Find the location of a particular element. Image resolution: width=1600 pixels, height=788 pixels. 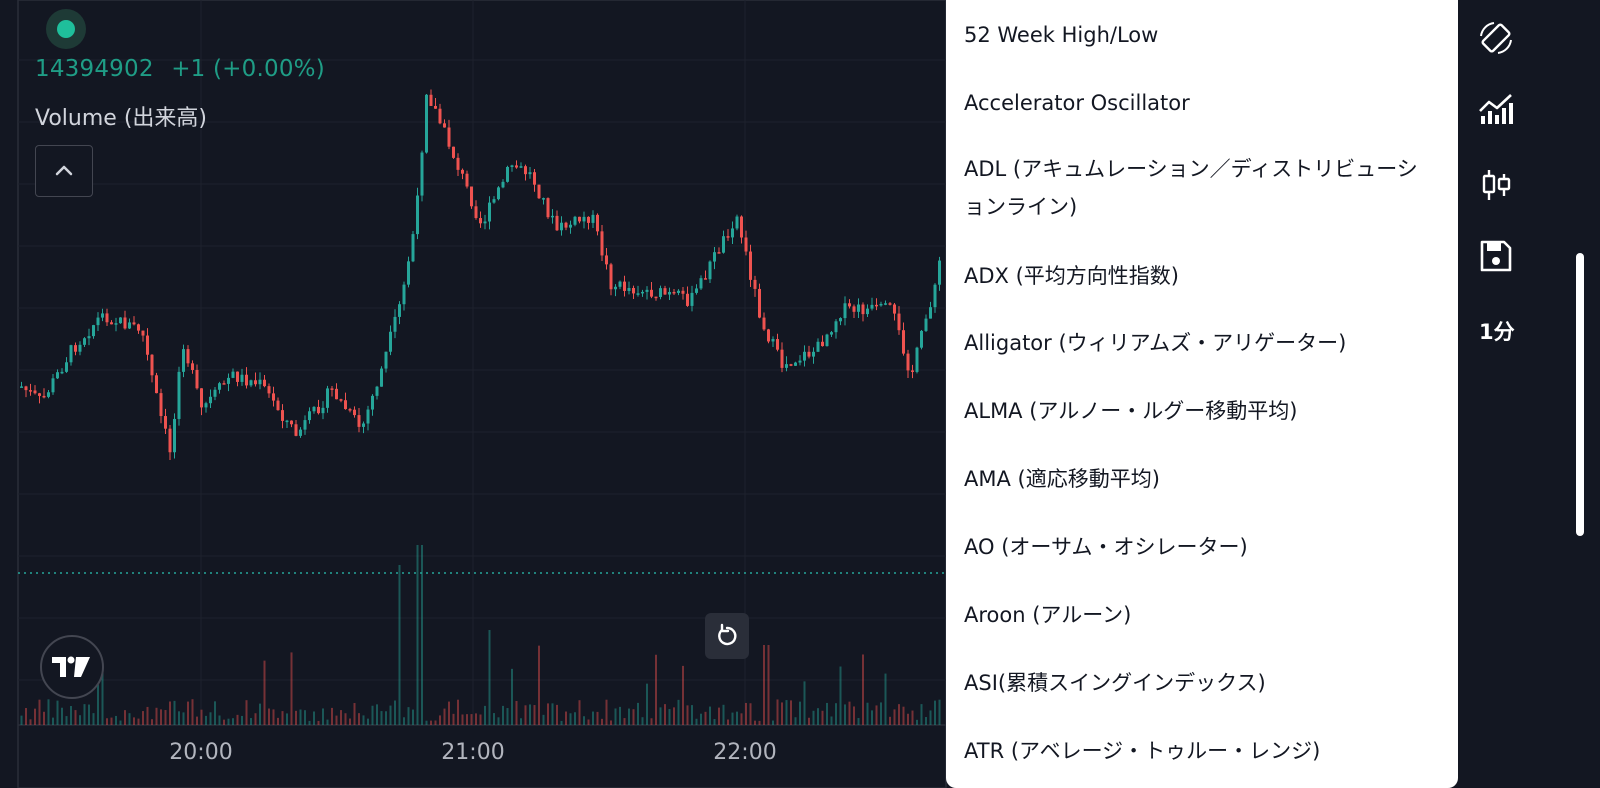

menu-item-accelerator-oscillator: Accelerator Oscillator is located at coordinates (1191, 103).